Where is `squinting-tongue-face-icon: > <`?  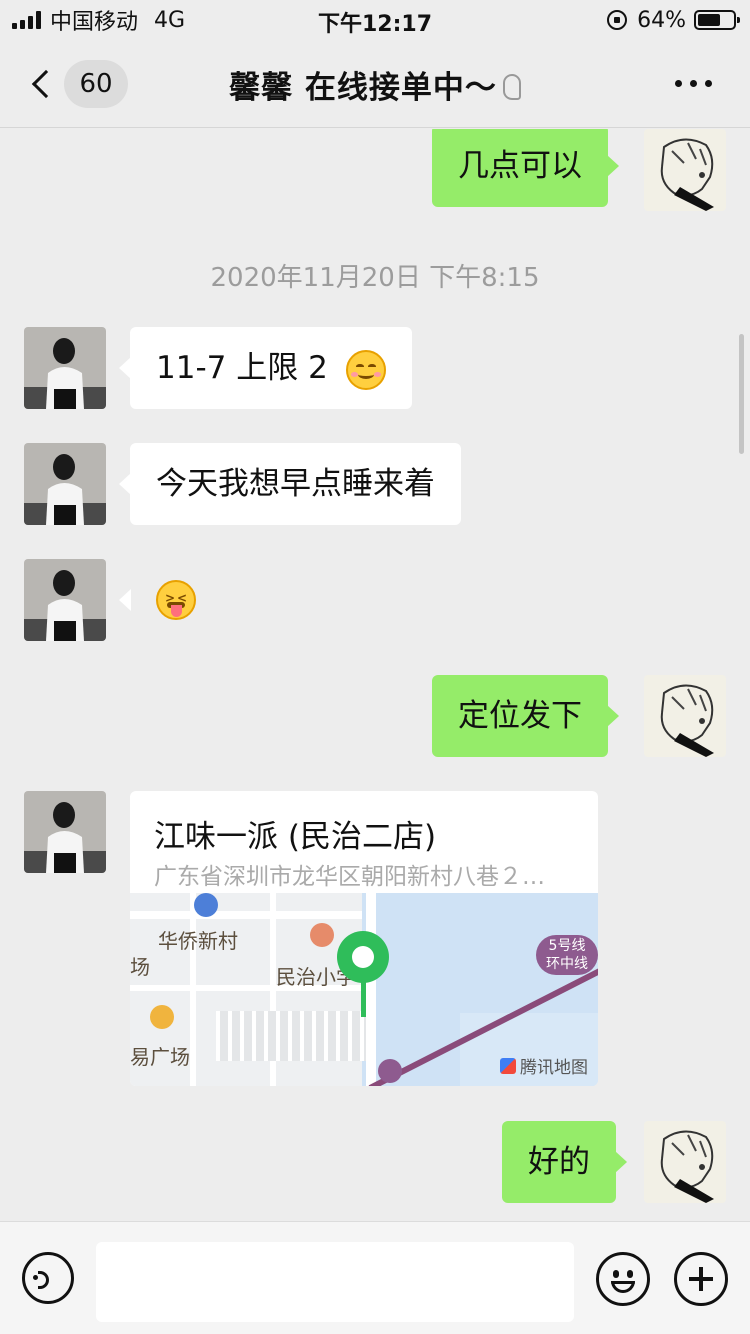
squinting-tongue-face-icon: > < is located at coordinates (176, 600).